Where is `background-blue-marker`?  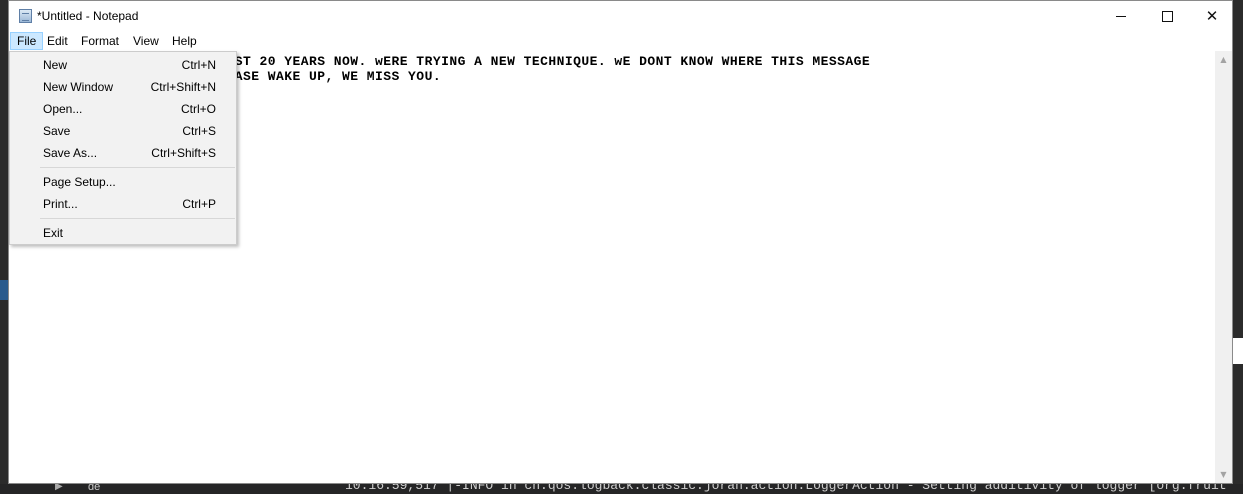
background-blue-marker is located at coordinates (4, 290).